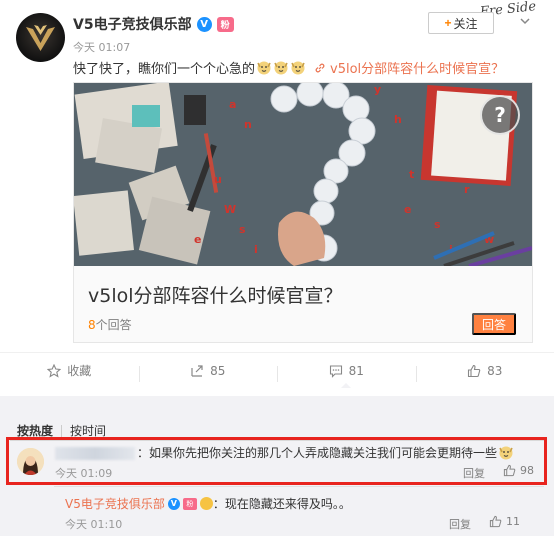  What do you see at coordinates (208, 372) in the screenshot?
I see `share-button: 85` at bounding box center [208, 372].